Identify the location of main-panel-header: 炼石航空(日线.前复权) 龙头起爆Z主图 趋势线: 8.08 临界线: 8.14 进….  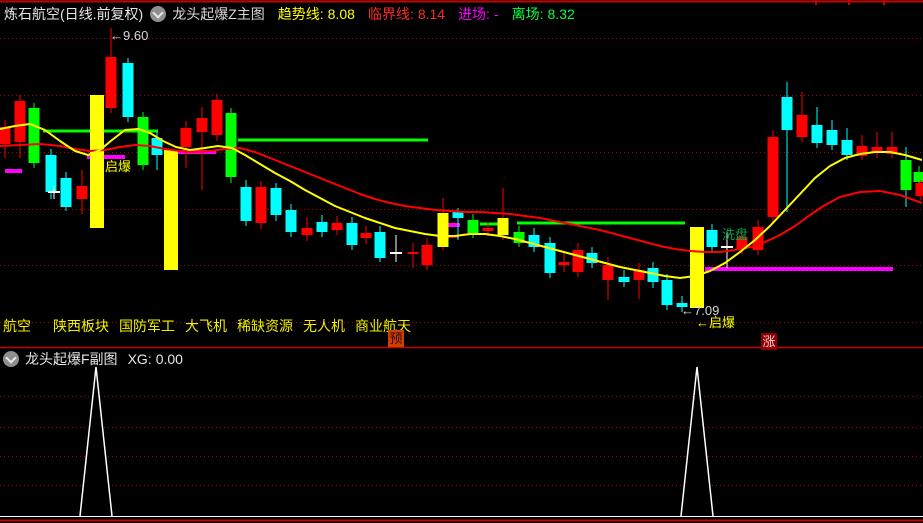
(461, 13).